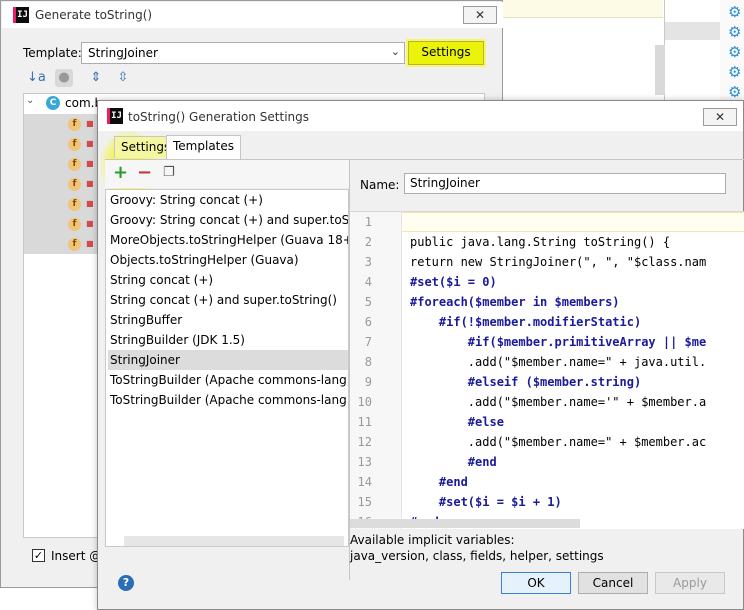 Image resolution: width=744 pixels, height=610 pixels. I want to click on implicit-variables-heading: Available implicit variables:, so click(432, 540).